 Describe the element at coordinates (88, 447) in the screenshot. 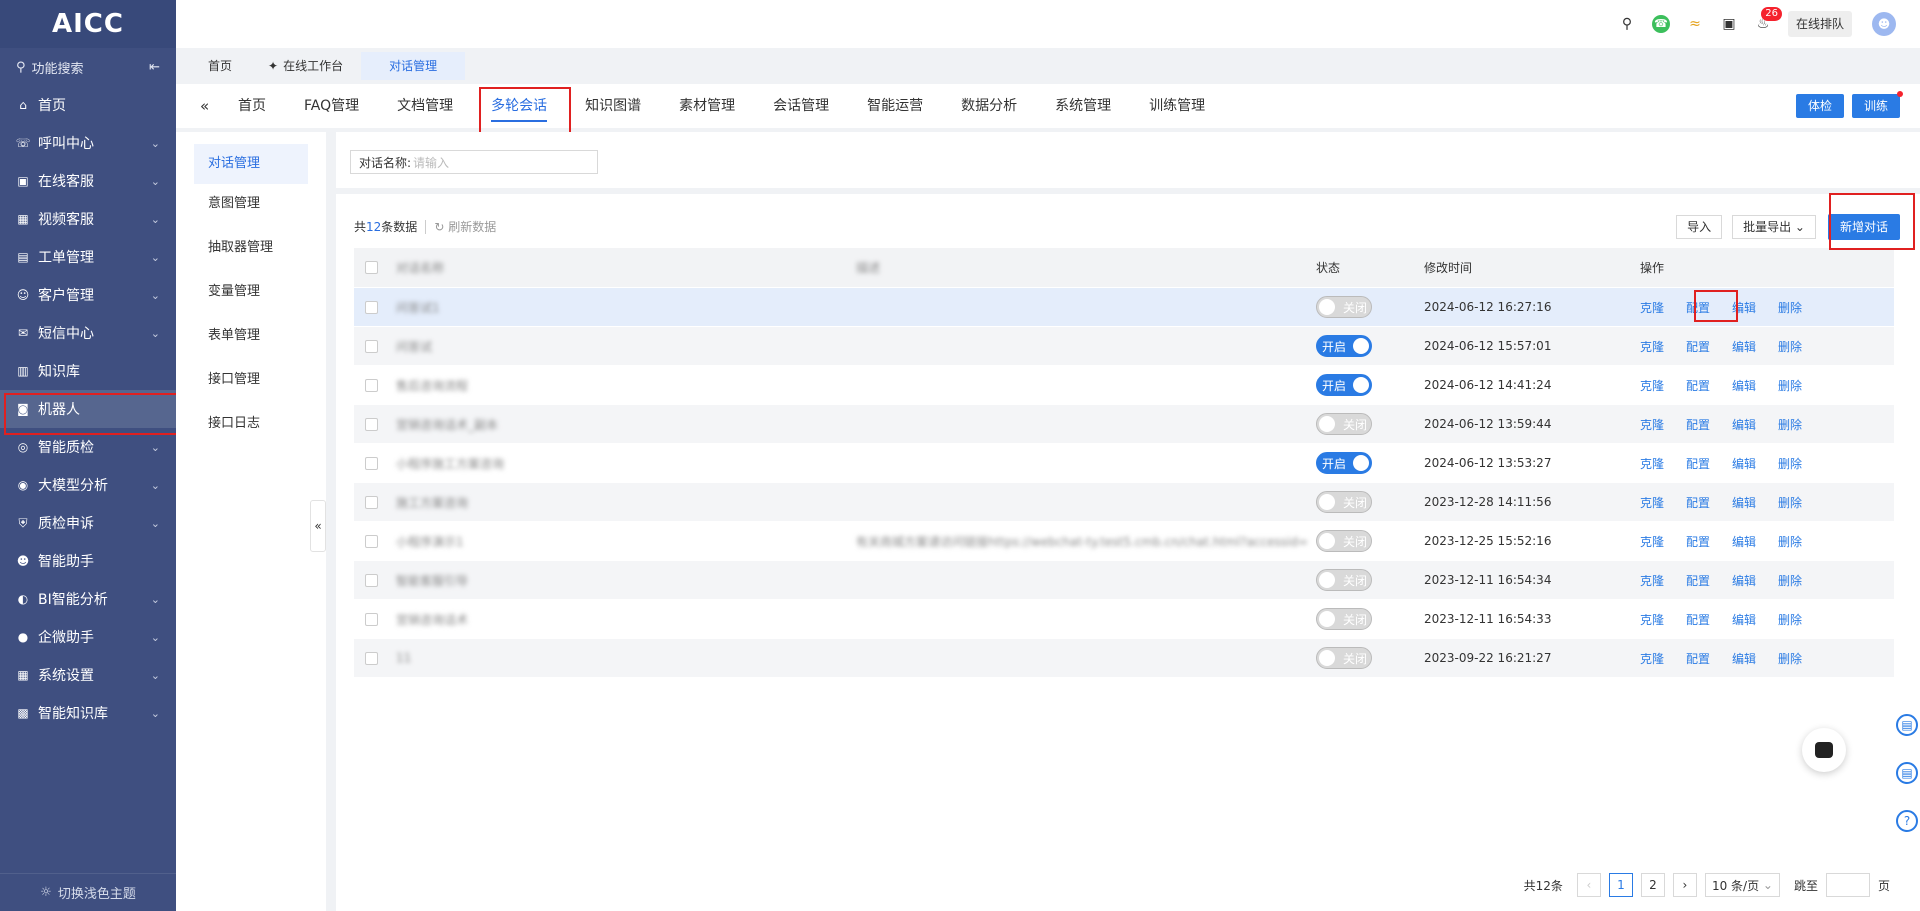

I see `sidebar-item: ◎ 智能质检 ⌄` at that location.